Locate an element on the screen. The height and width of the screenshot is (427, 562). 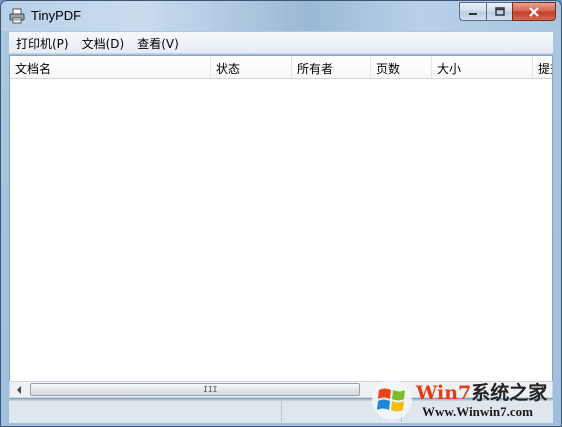
minimize-button is located at coordinates (472, 11).